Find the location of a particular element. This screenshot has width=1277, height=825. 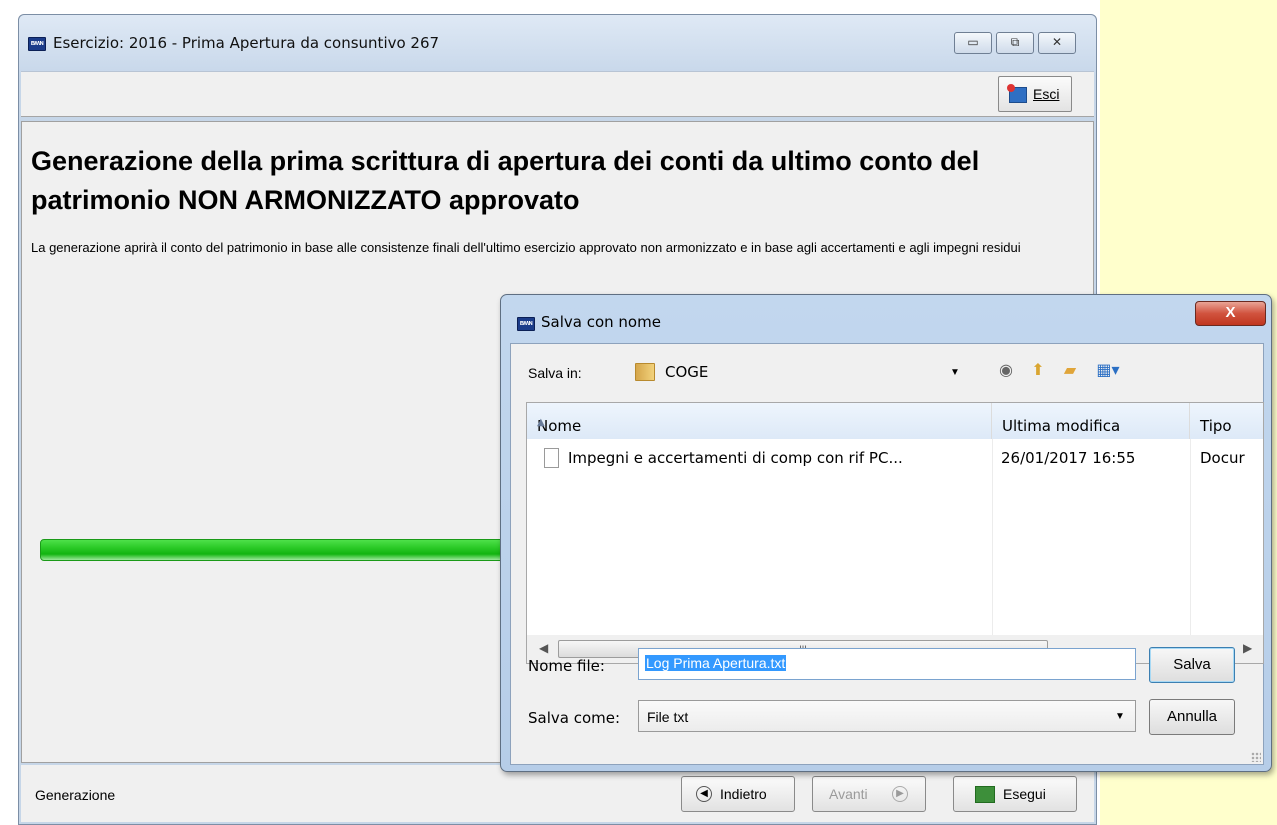

annulla-button: Annulla is located at coordinates (1192, 717).